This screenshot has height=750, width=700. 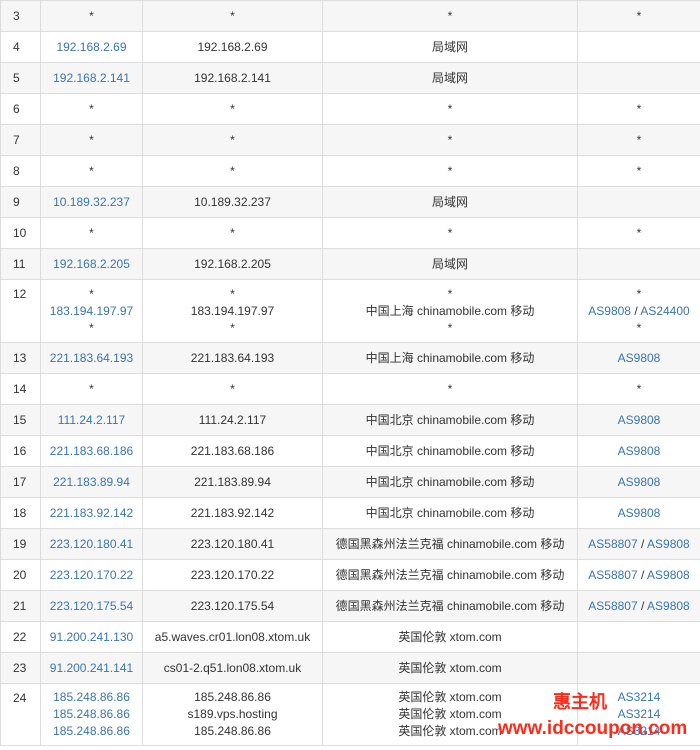 I want to click on ip-link: 223.120.180.41, so click(x=91, y=544).